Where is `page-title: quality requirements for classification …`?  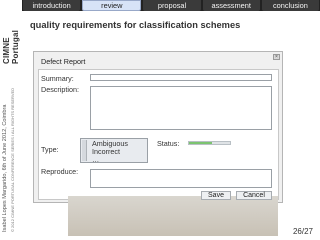 page-title: quality requirements for classification … is located at coordinates (135, 25).